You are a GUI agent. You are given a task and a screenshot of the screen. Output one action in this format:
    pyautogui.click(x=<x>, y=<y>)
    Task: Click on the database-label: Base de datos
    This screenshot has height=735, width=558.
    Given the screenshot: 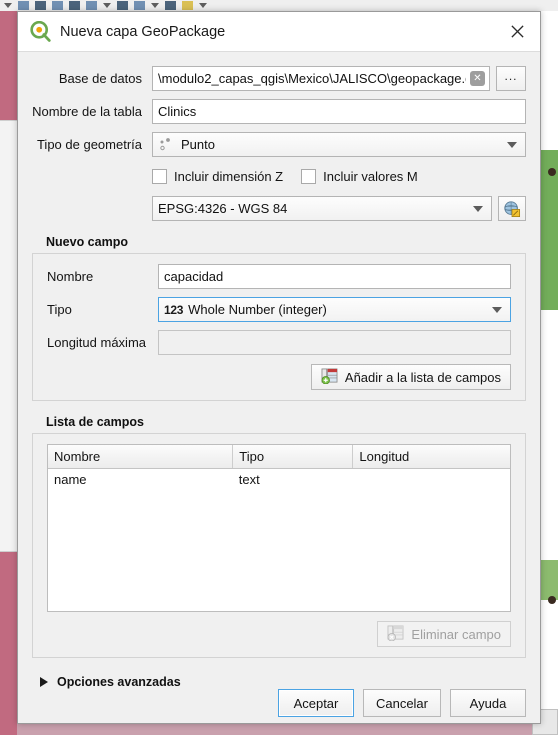 What is the action you would take?
    pyautogui.click(x=100, y=78)
    